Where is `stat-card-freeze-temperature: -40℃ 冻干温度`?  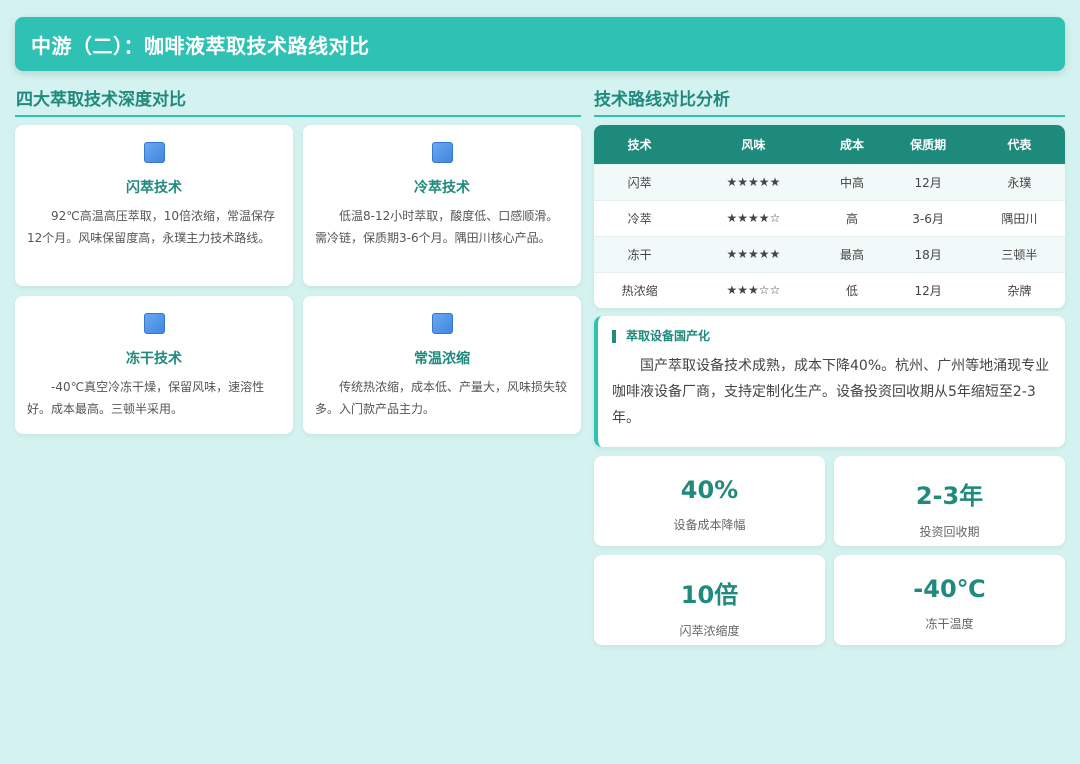 stat-card-freeze-temperature: -40℃ 冻干温度 is located at coordinates (949, 600).